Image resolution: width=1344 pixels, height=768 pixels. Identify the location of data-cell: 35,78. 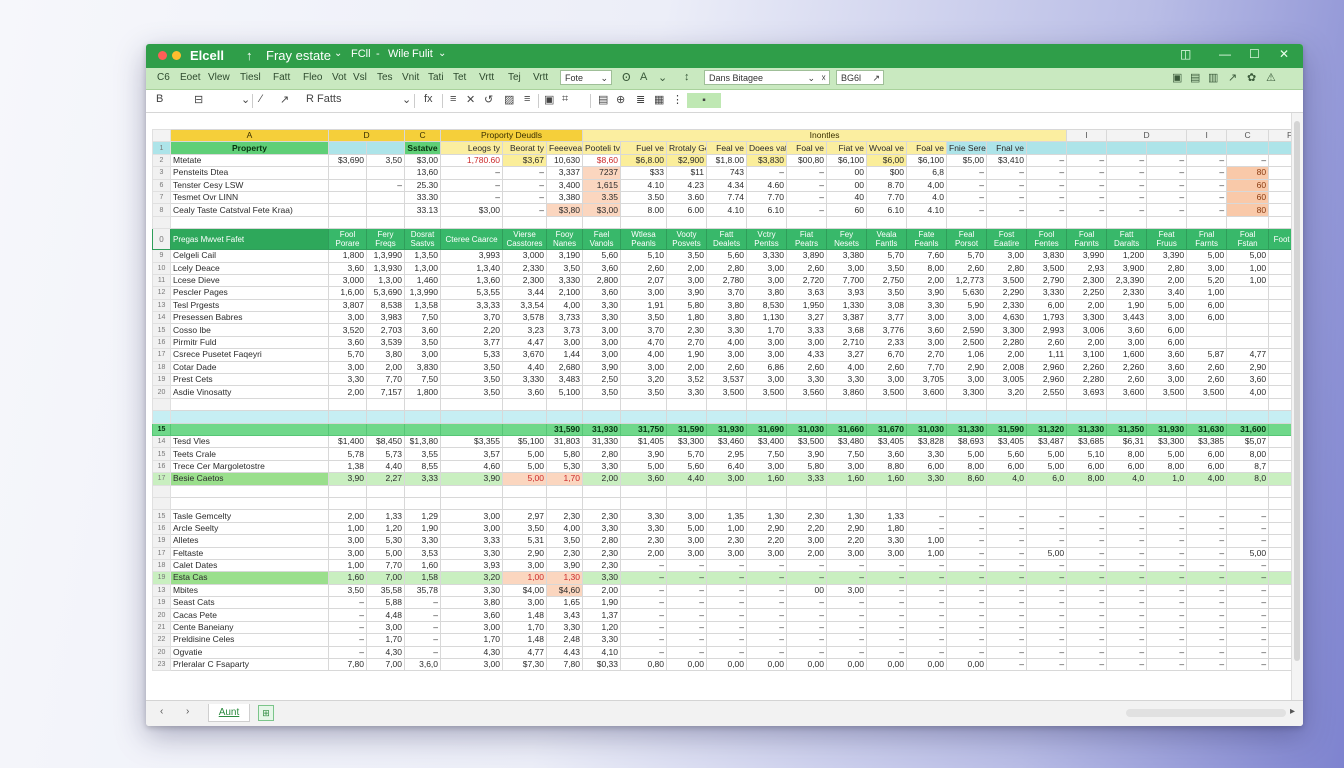
(423, 590).